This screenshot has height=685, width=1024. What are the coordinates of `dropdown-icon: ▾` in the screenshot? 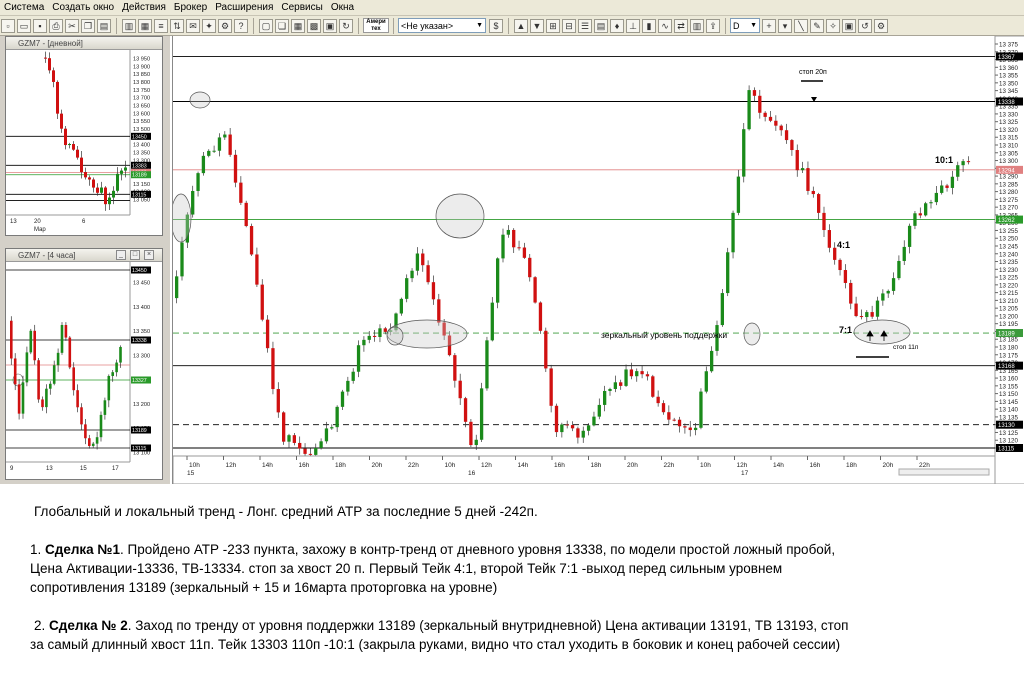 It's located at (785, 25).